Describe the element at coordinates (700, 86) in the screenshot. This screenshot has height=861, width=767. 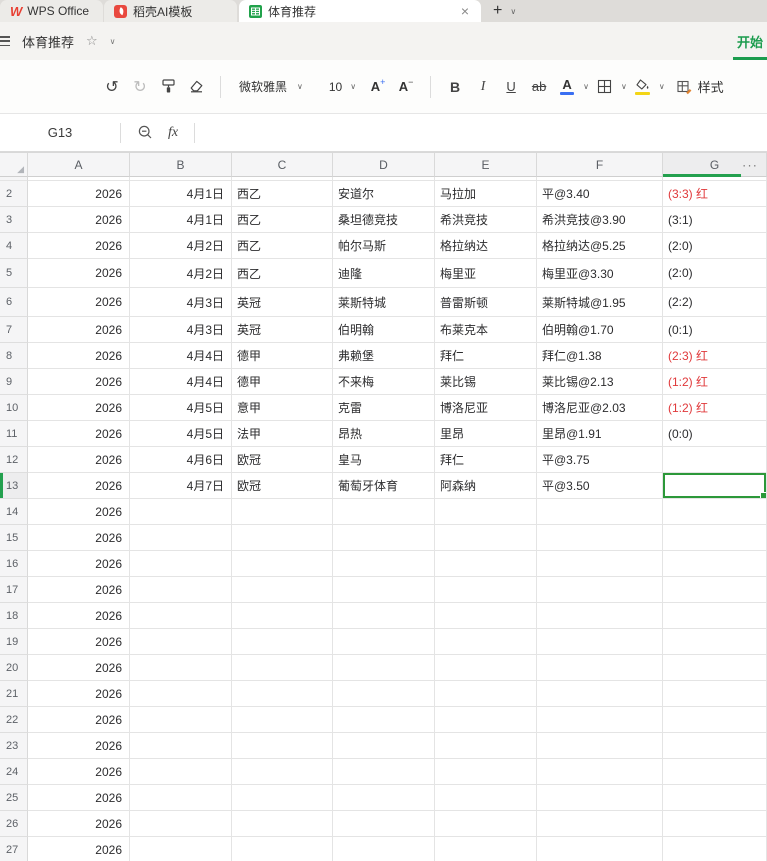
I see `cell-styles-button: 样式` at that location.